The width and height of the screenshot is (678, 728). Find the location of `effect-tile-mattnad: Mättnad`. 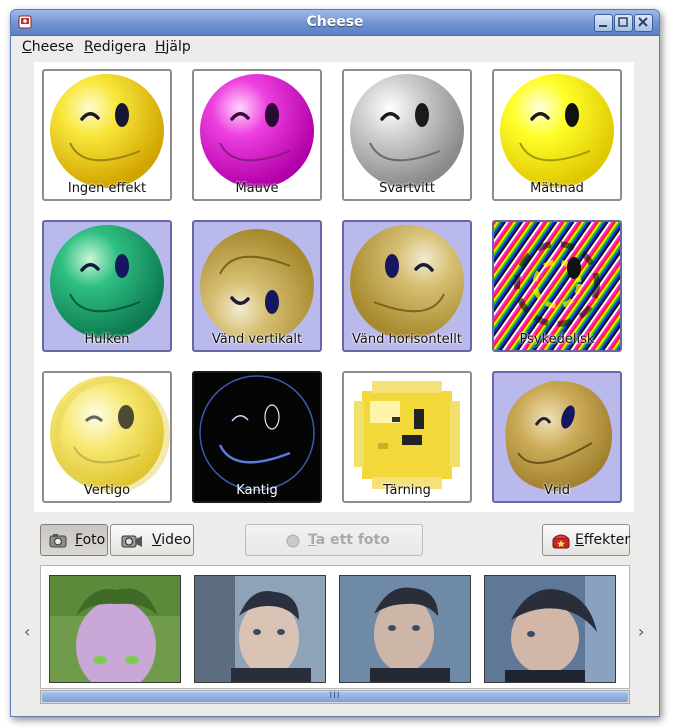

effect-tile-mattnad: Mättnad is located at coordinates (557, 135).